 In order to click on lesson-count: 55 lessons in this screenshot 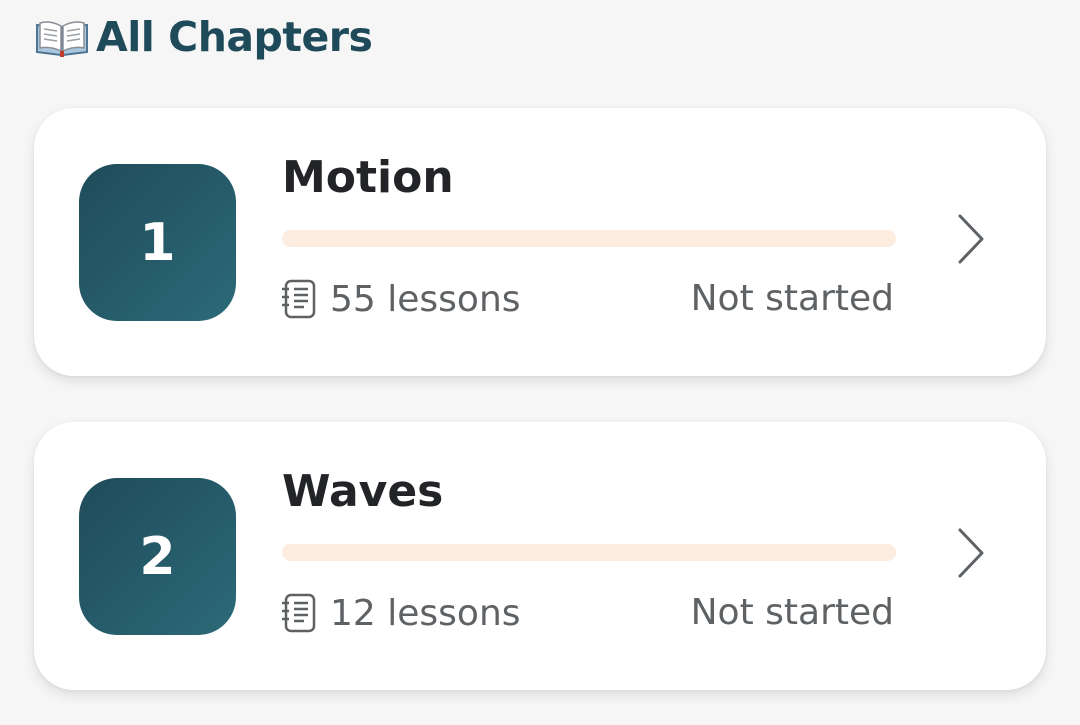, I will do `click(400, 299)`.